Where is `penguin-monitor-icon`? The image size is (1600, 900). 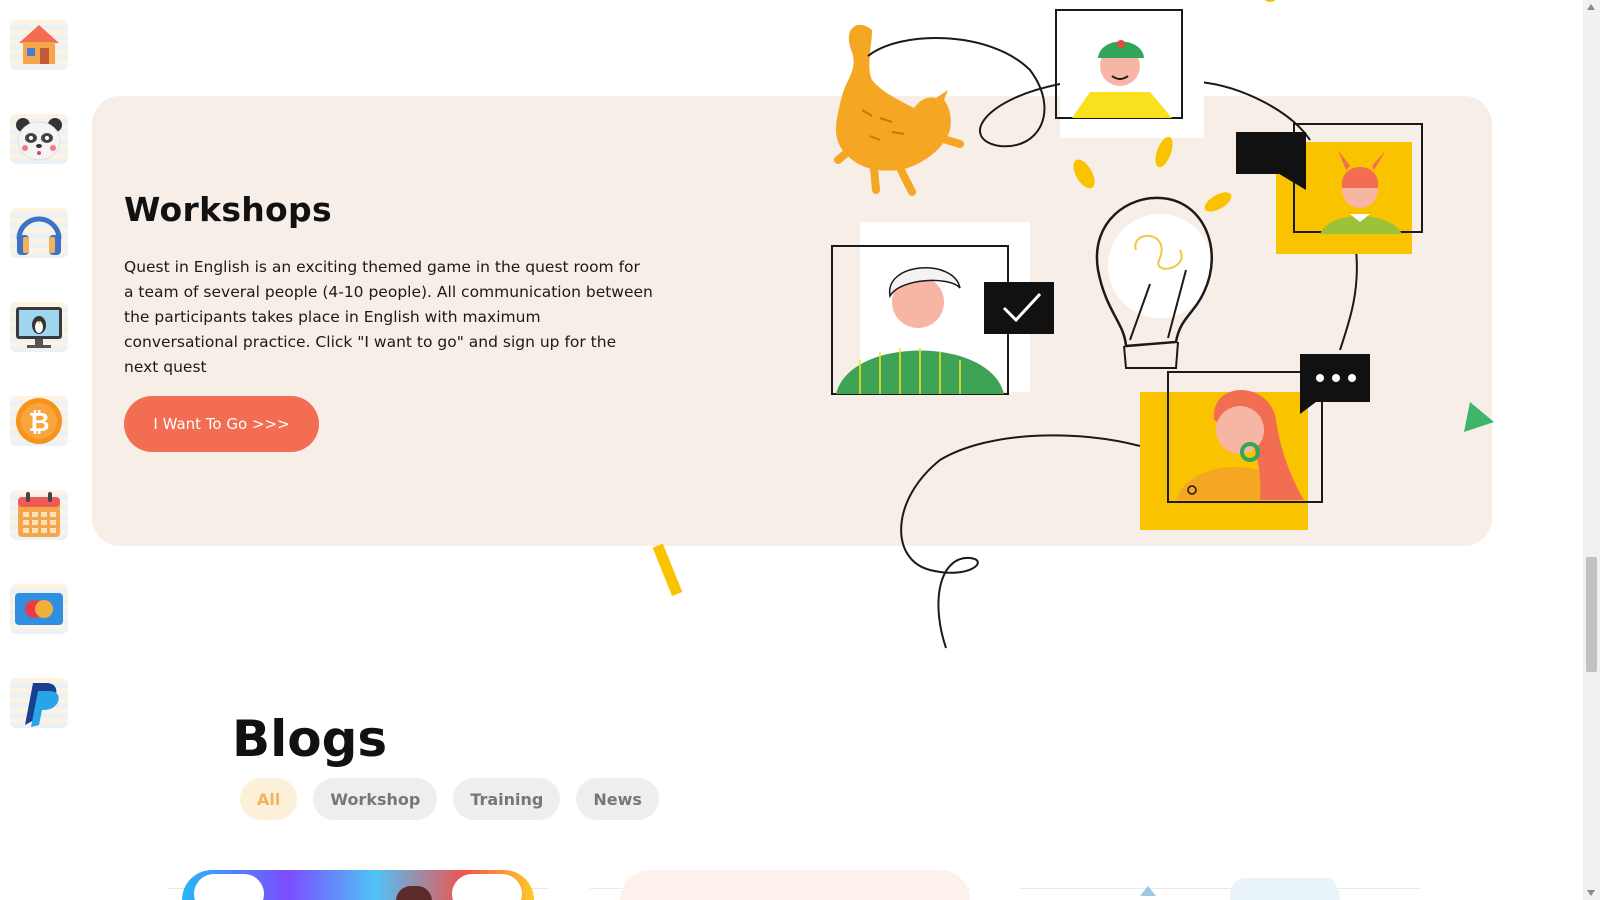
penguin-monitor-icon is located at coordinates (39, 327).